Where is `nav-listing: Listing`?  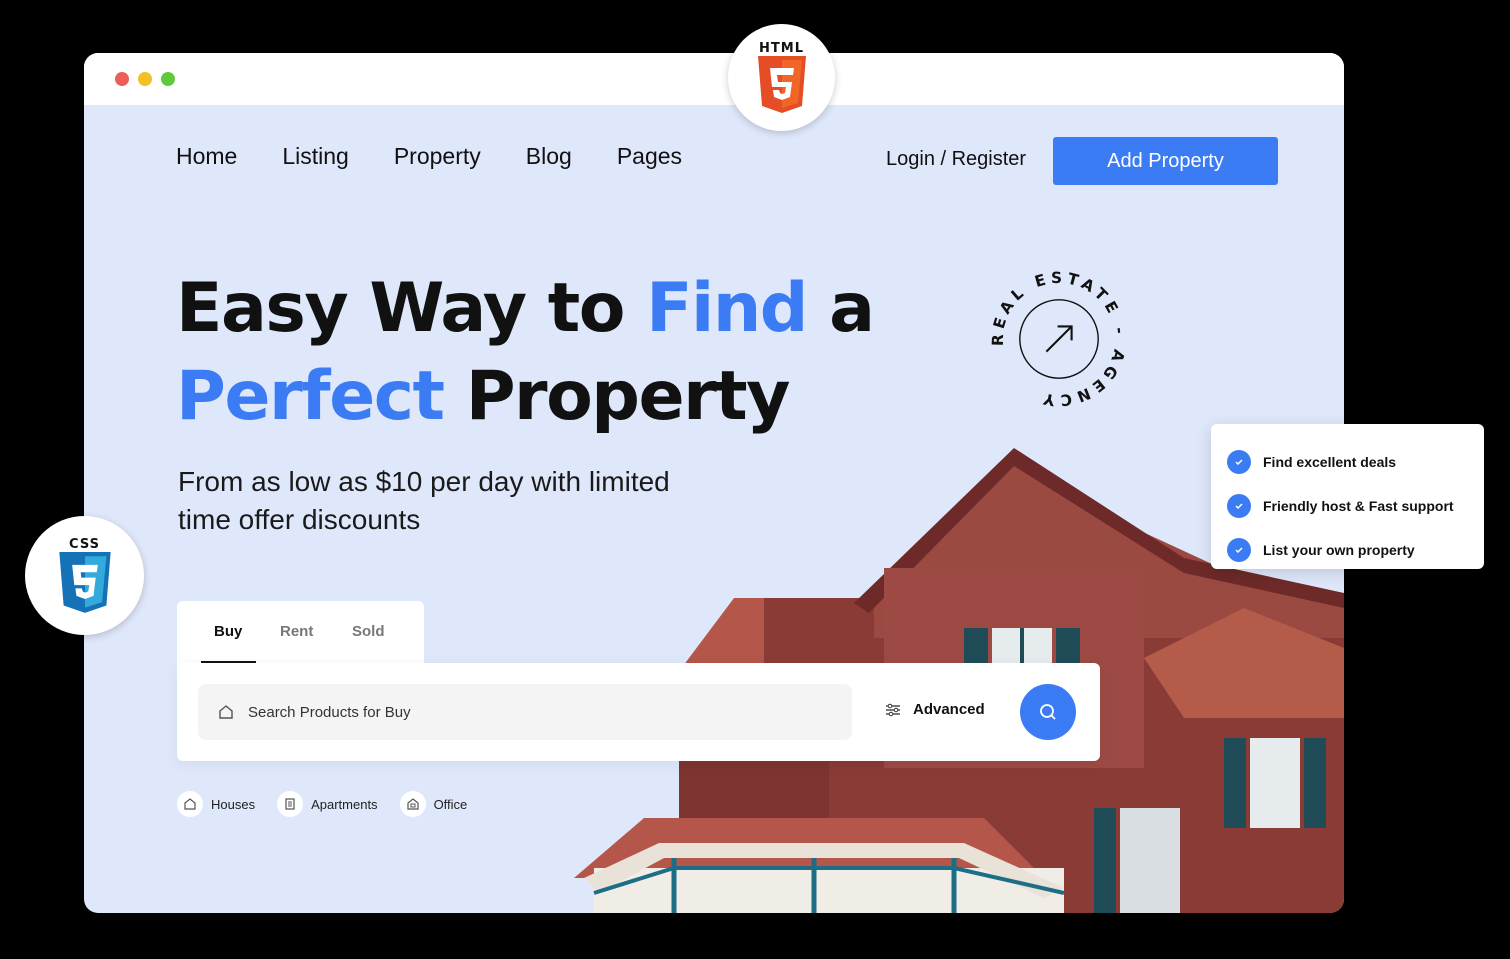 nav-listing: Listing is located at coordinates (315, 156).